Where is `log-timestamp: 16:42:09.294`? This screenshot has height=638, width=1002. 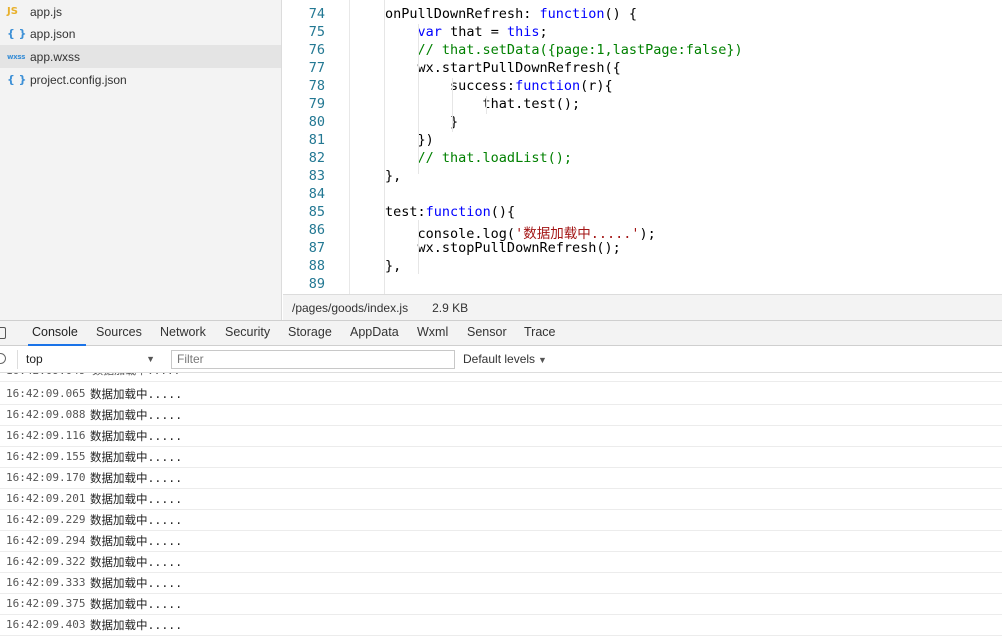 log-timestamp: 16:42:09.294 is located at coordinates (46, 540).